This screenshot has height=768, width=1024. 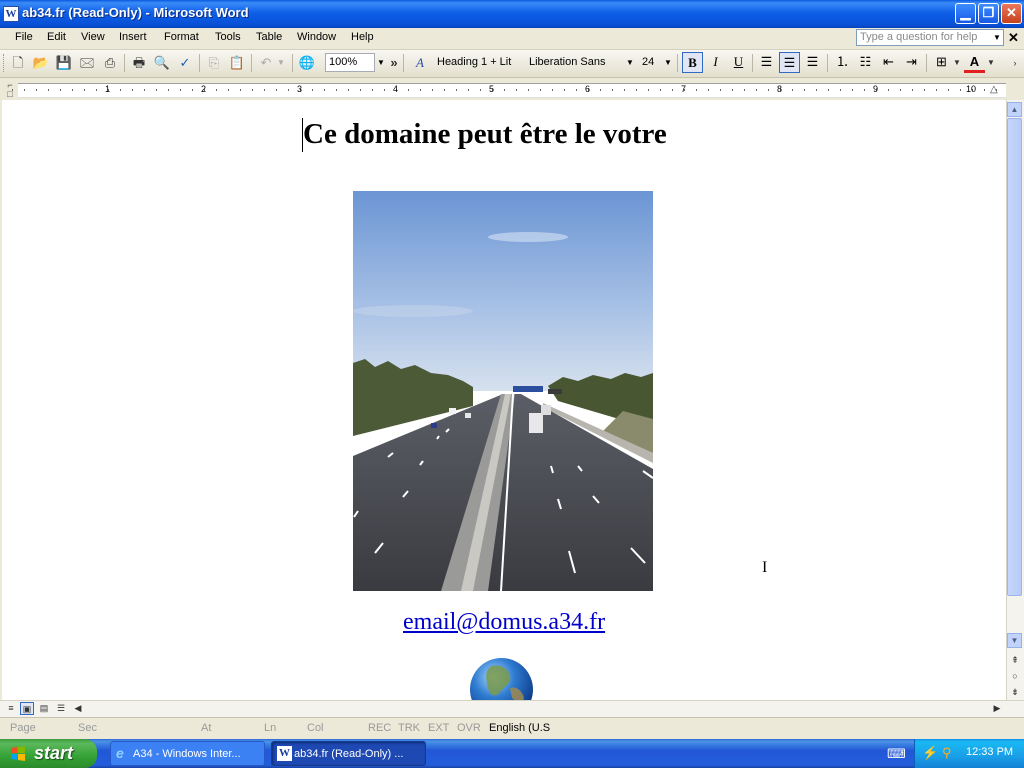 What do you see at coordinates (997, 708) in the screenshot?
I see `scroll-right-icon: ▶` at bounding box center [997, 708].